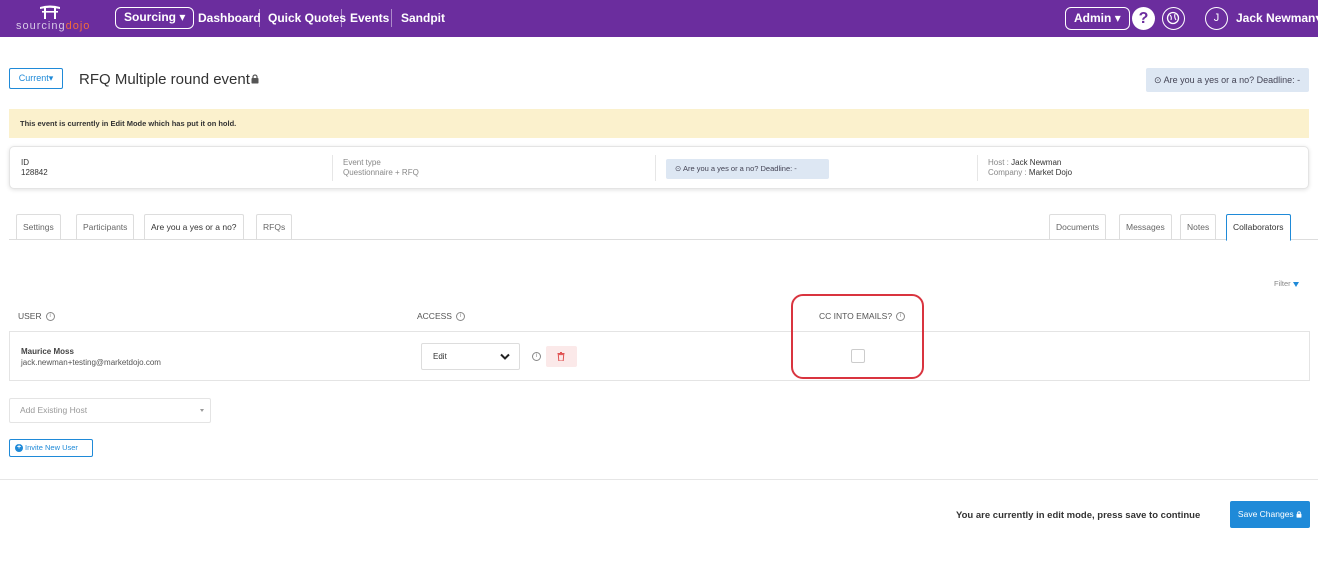 This screenshot has width=1318, height=572. I want to click on sourcing-dojo-logo: sourcingdojo, so click(55, 19).